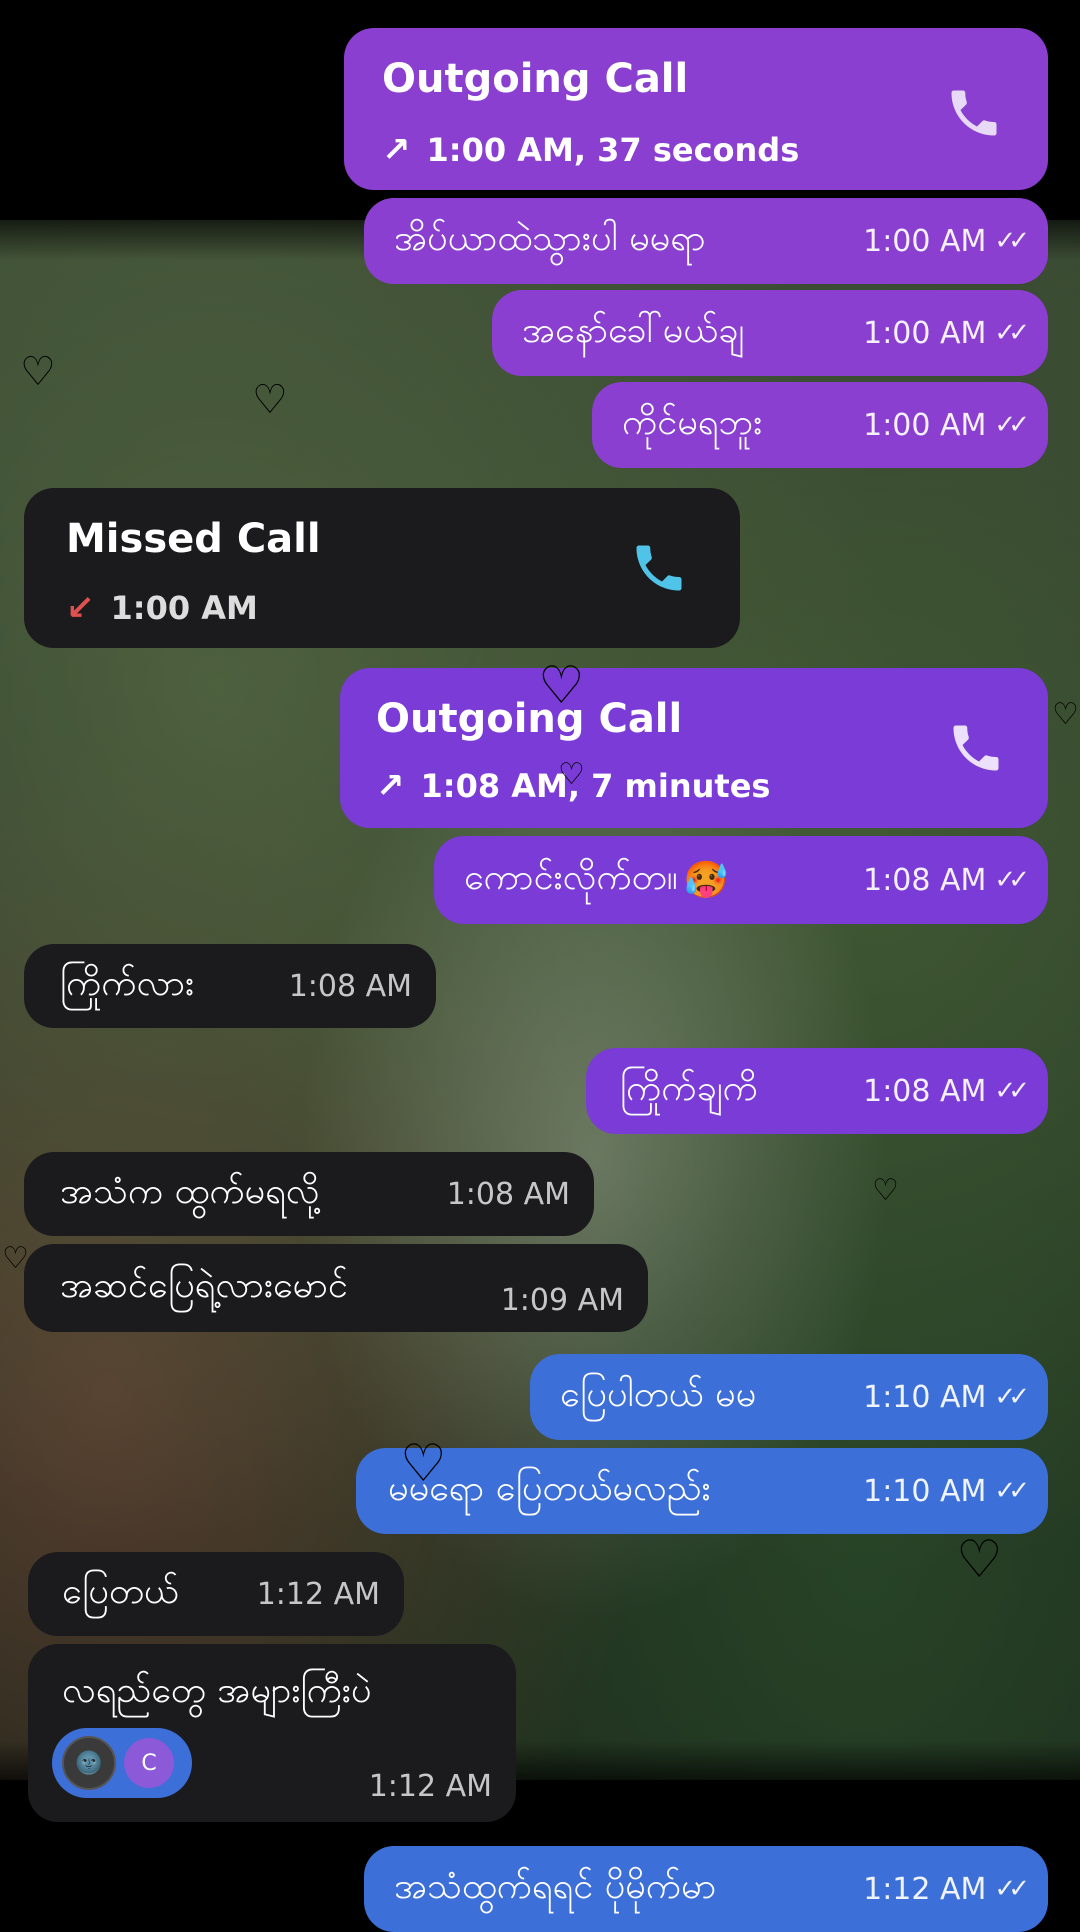 The width and height of the screenshot is (1080, 1932). Describe the element at coordinates (550, 238) in the screenshot. I see `message-text: အိပ်ယာထဲသွားပါ မမရာ` at that location.